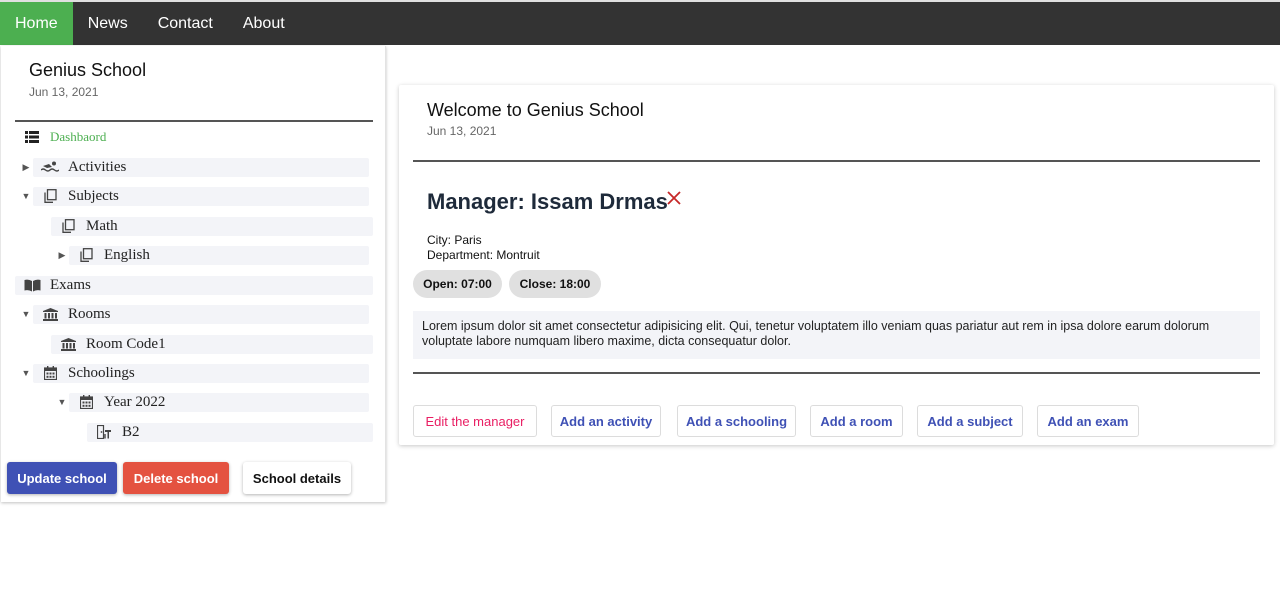 Image resolution: width=1280 pixels, height=590 pixels. What do you see at coordinates (483, 255) in the screenshot?
I see `department-text: Department: Montruit` at bounding box center [483, 255].